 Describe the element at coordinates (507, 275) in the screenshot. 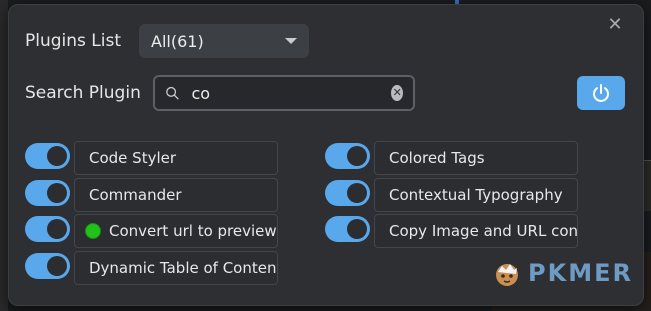

I see `pkmer-logo-icon` at that location.